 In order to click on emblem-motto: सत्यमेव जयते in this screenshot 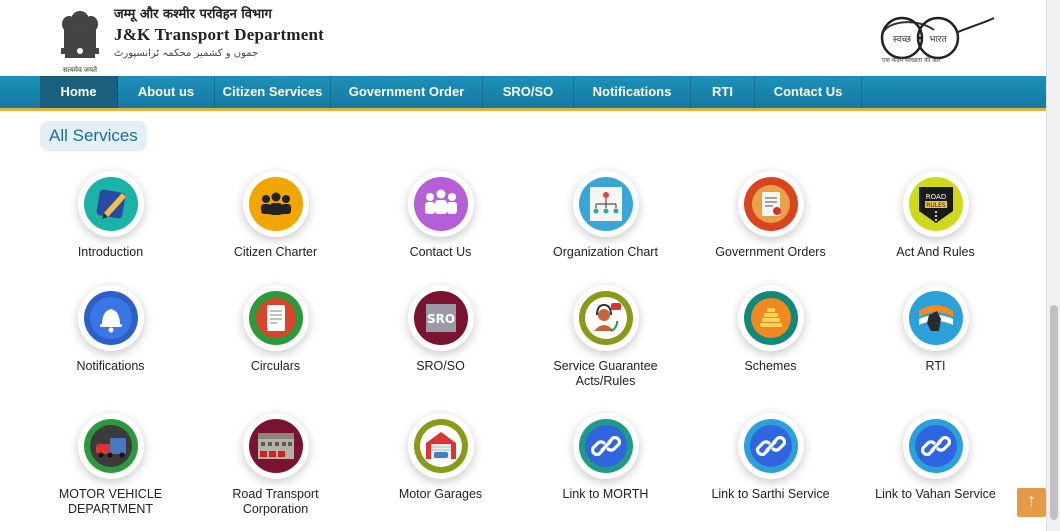, I will do `click(80, 70)`.